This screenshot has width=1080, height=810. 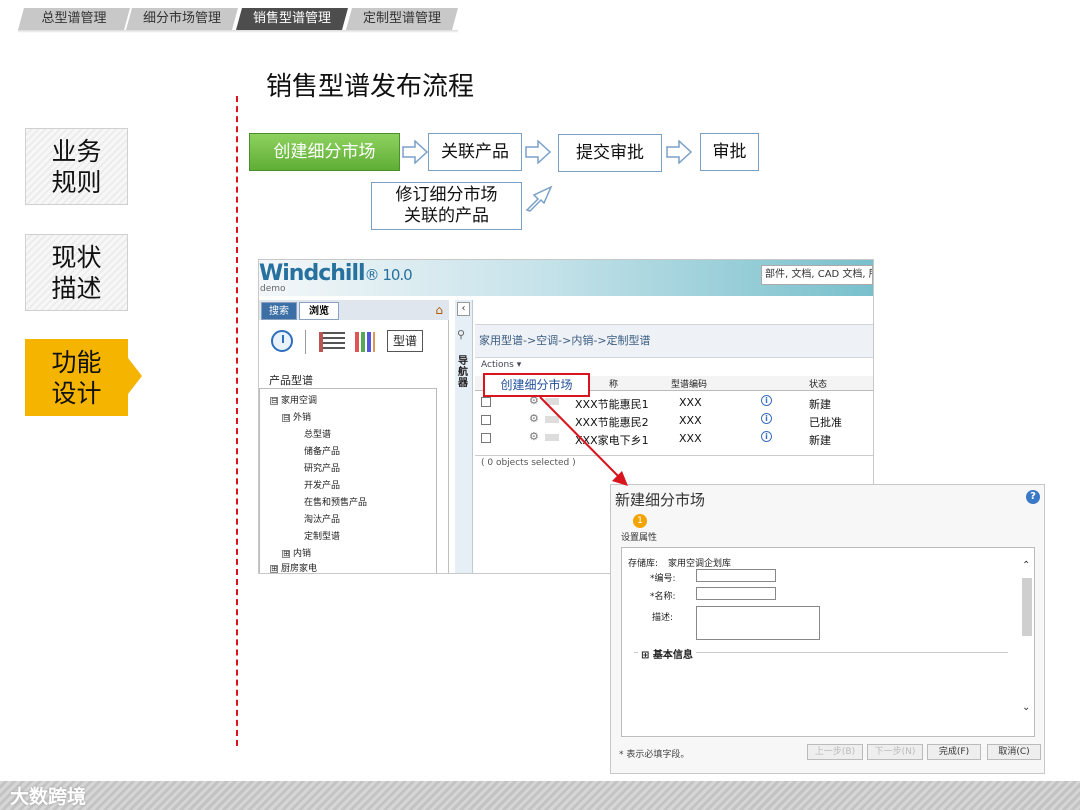 What do you see at coordinates (335, 501) in the screenshot?
I see `tree-node: 在售和预售产品` at bounding box center [335, 501].